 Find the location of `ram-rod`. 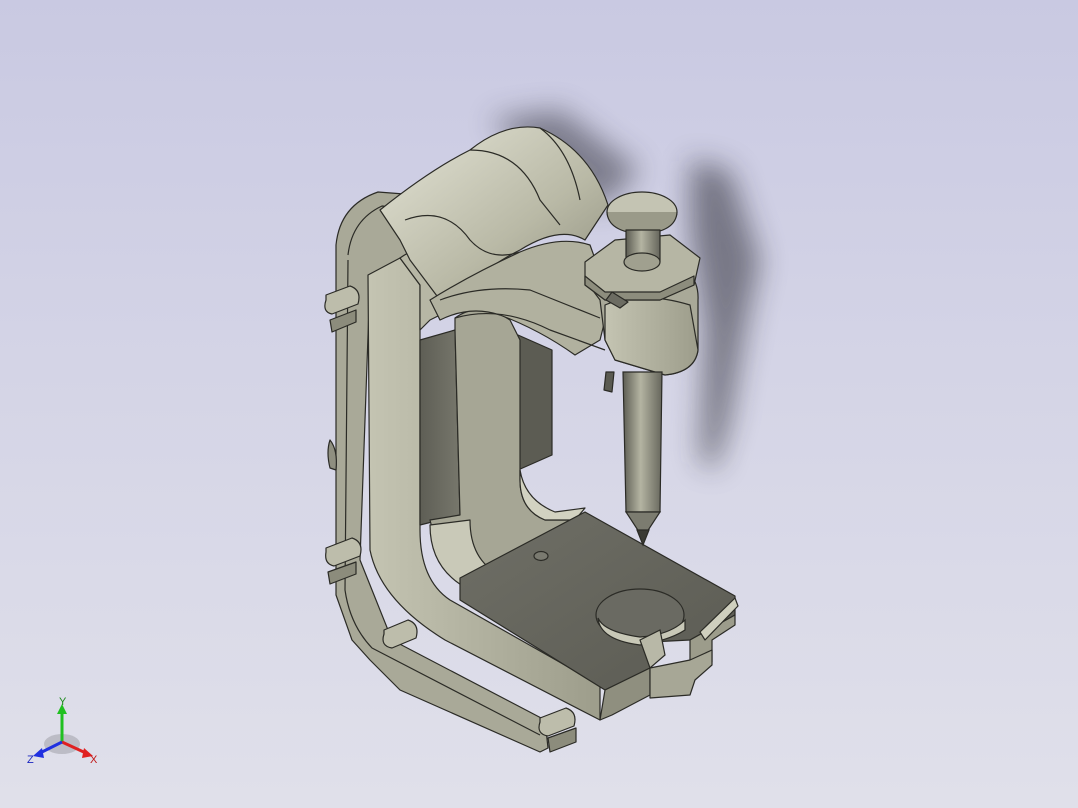

ram-rod is located at coordinates (642, 459).